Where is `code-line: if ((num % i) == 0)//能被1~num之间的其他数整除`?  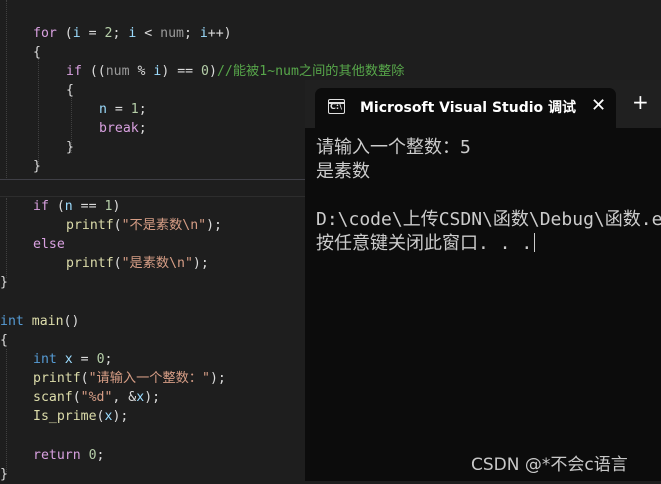 code-line: if ((num % i) == 0)//能被1~num之间的其他数整除 is located at coordinates (235, 71).